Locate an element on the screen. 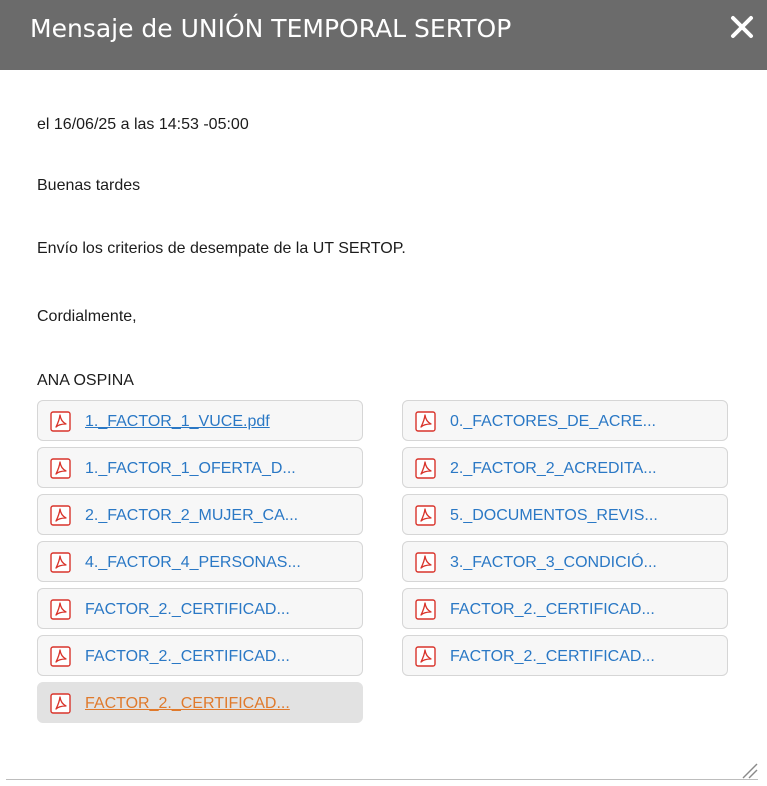 The width and height of the screenshot is (767, 786). close-button is located at coordinates (742, 27).